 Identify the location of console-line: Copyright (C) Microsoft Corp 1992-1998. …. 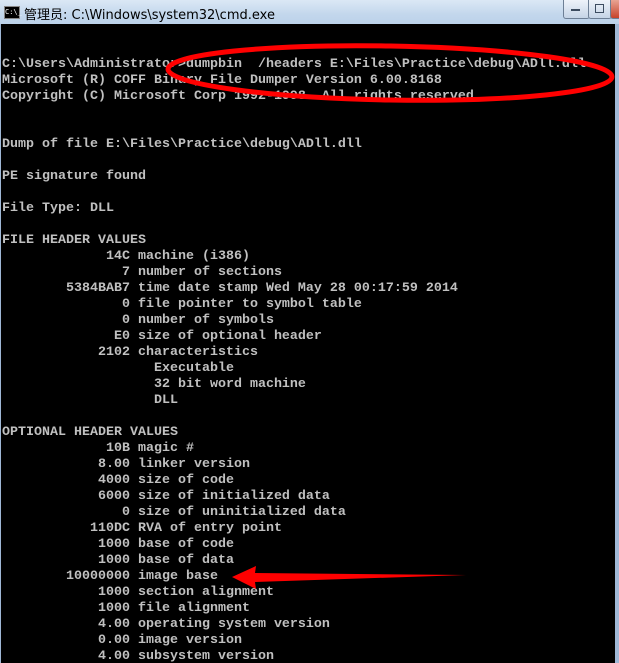
(242, 96).